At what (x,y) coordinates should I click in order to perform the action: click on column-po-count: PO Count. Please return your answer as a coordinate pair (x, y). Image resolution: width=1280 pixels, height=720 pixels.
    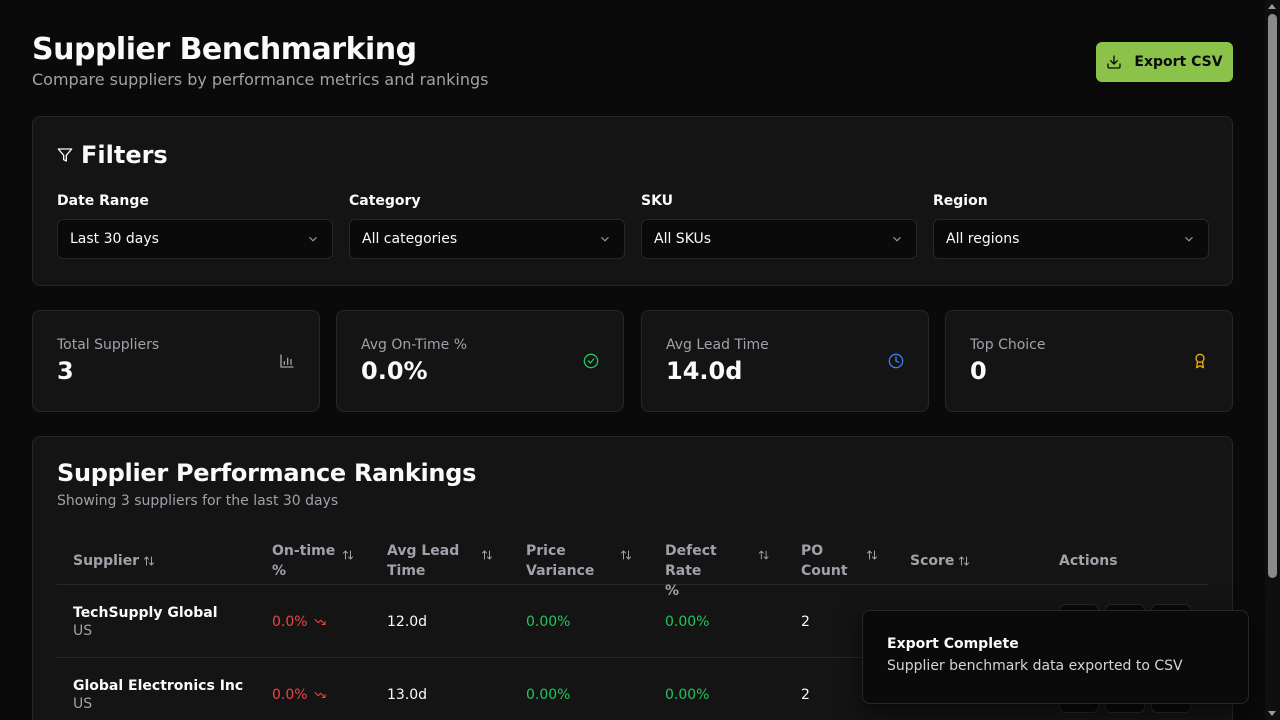
    Looking at the image, I should click on (839, 561).